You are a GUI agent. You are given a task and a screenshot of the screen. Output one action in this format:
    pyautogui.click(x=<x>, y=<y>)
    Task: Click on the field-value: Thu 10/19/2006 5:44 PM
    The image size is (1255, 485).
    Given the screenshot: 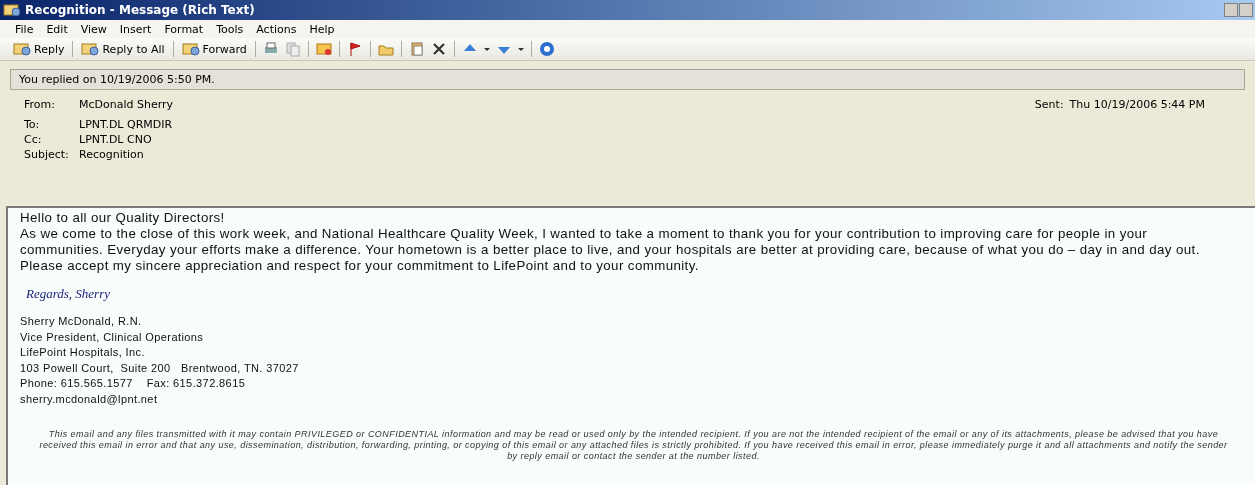 What is the action you would take?
    pyautogui.click(x=1137, y=104)
    